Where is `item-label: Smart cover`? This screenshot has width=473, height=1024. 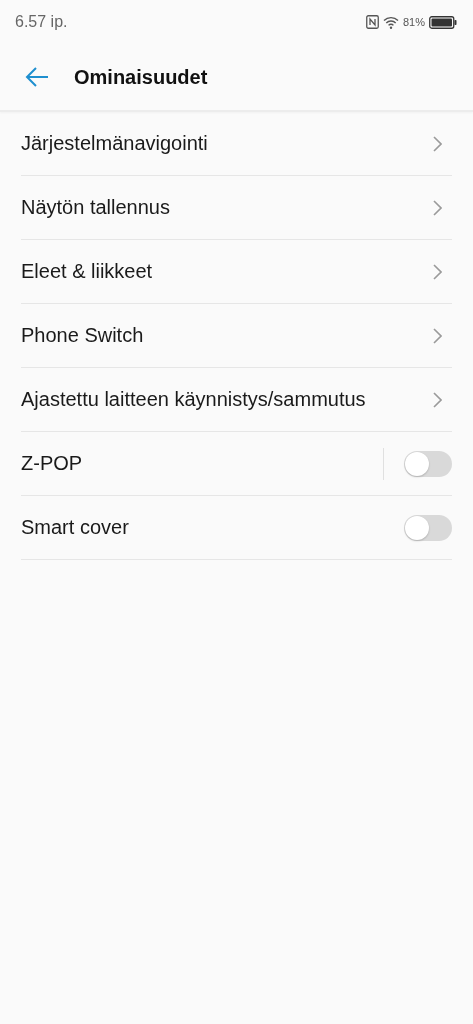 item-label: Smart cover is located at coordinates (75, 527).